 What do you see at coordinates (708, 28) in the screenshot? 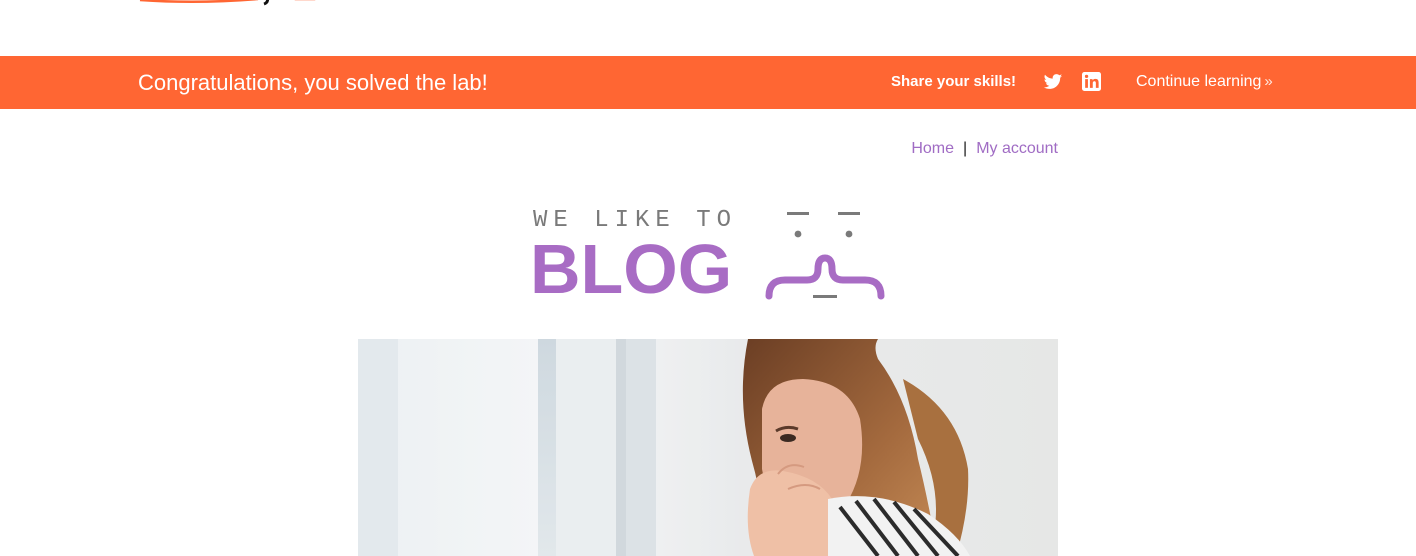
I see `site-header` at bounding box center [708, 28].